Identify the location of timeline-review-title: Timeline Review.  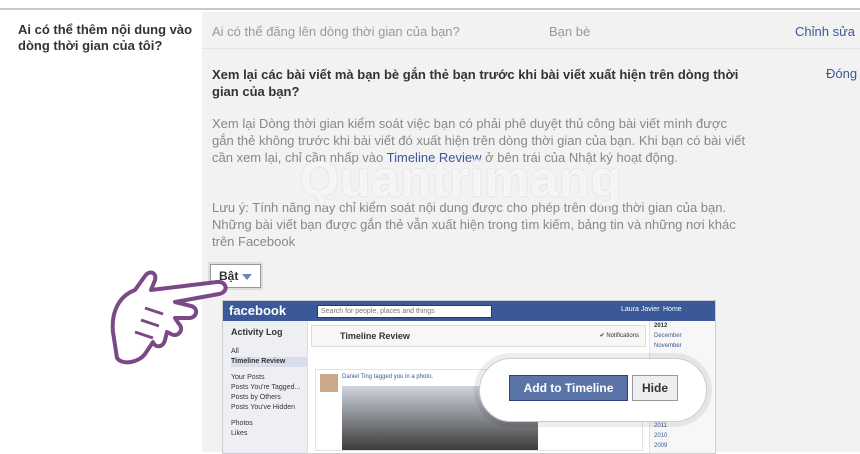
(375, 336).